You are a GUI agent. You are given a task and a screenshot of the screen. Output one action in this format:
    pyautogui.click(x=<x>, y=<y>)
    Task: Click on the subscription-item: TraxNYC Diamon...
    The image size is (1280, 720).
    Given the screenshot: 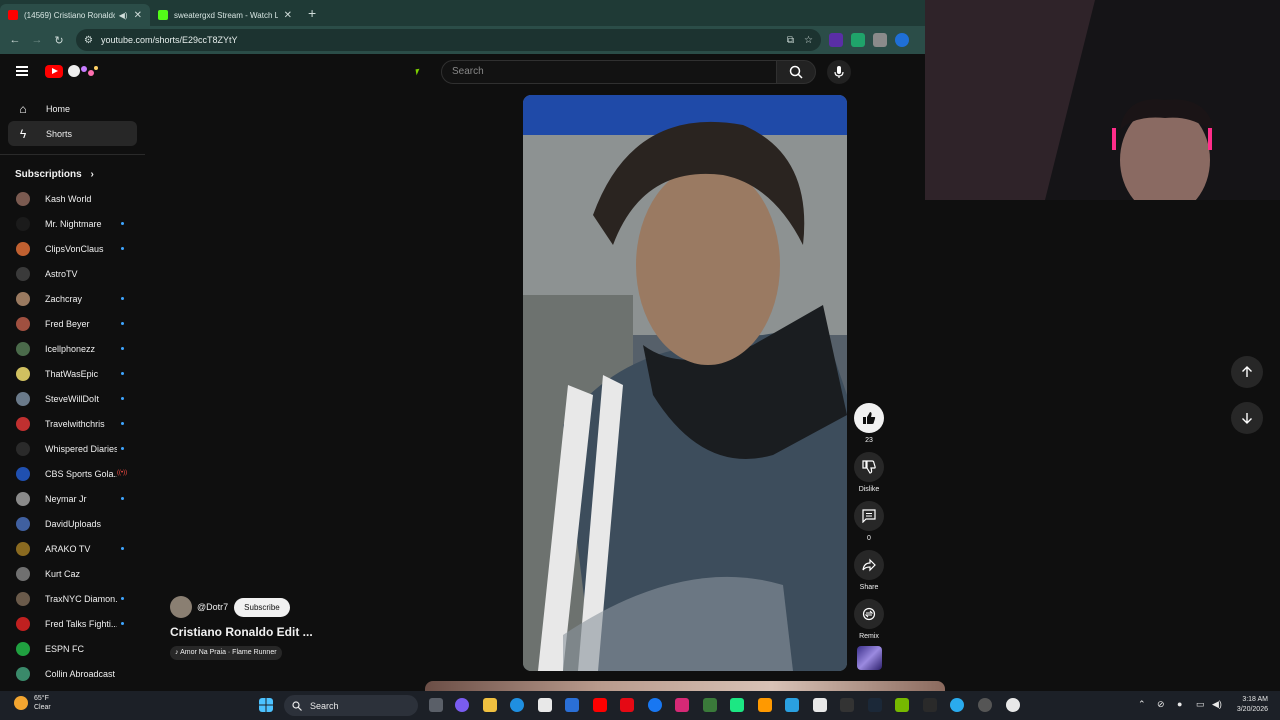 What is the action you would take?
    pyautogui.click(x=72, y=598)
    